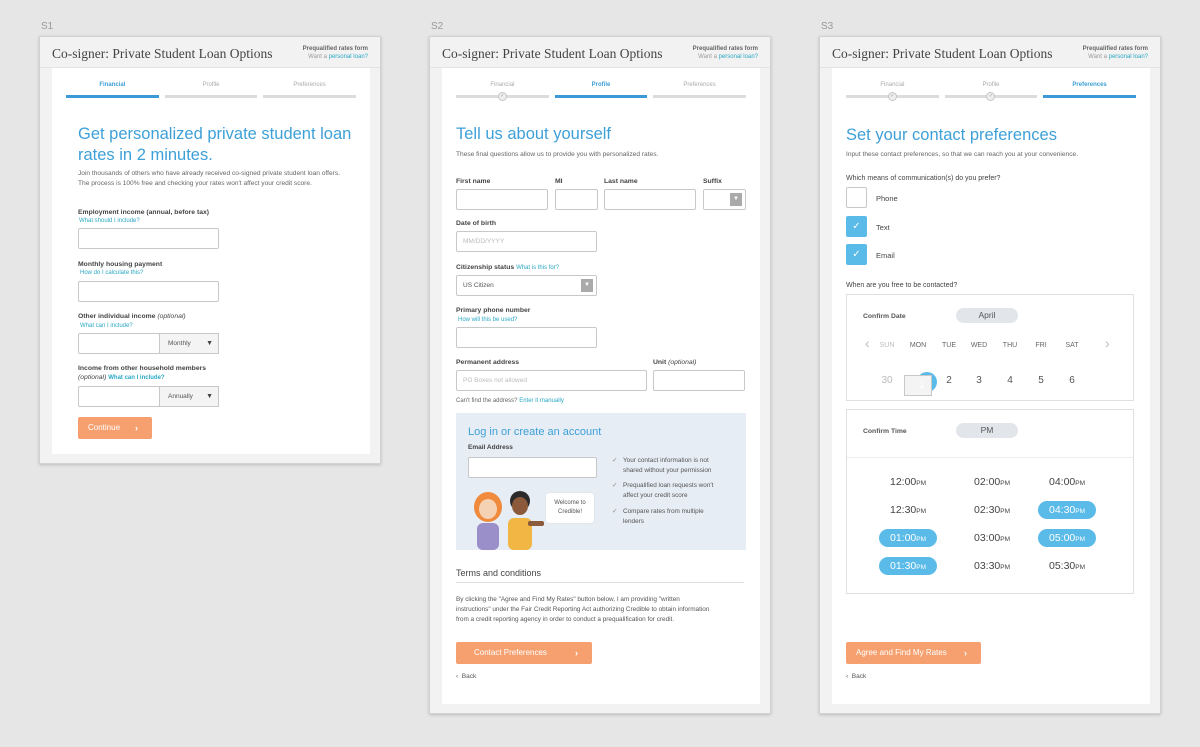  Describe the element at coordinates (526, 241) in the screenshot. I see `dob-input: MM/DD/YYYY` at that location.